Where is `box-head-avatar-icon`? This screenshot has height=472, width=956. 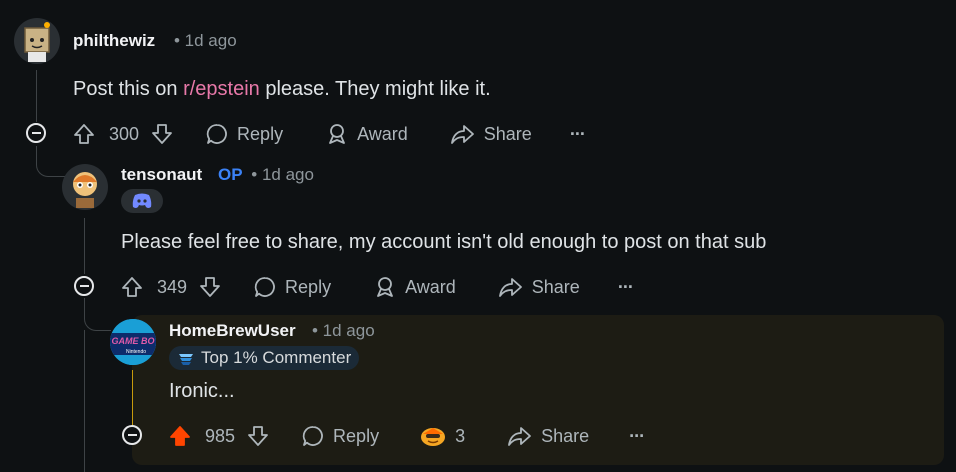 box-head-avatar-icon is located at coordinates (37, 42).